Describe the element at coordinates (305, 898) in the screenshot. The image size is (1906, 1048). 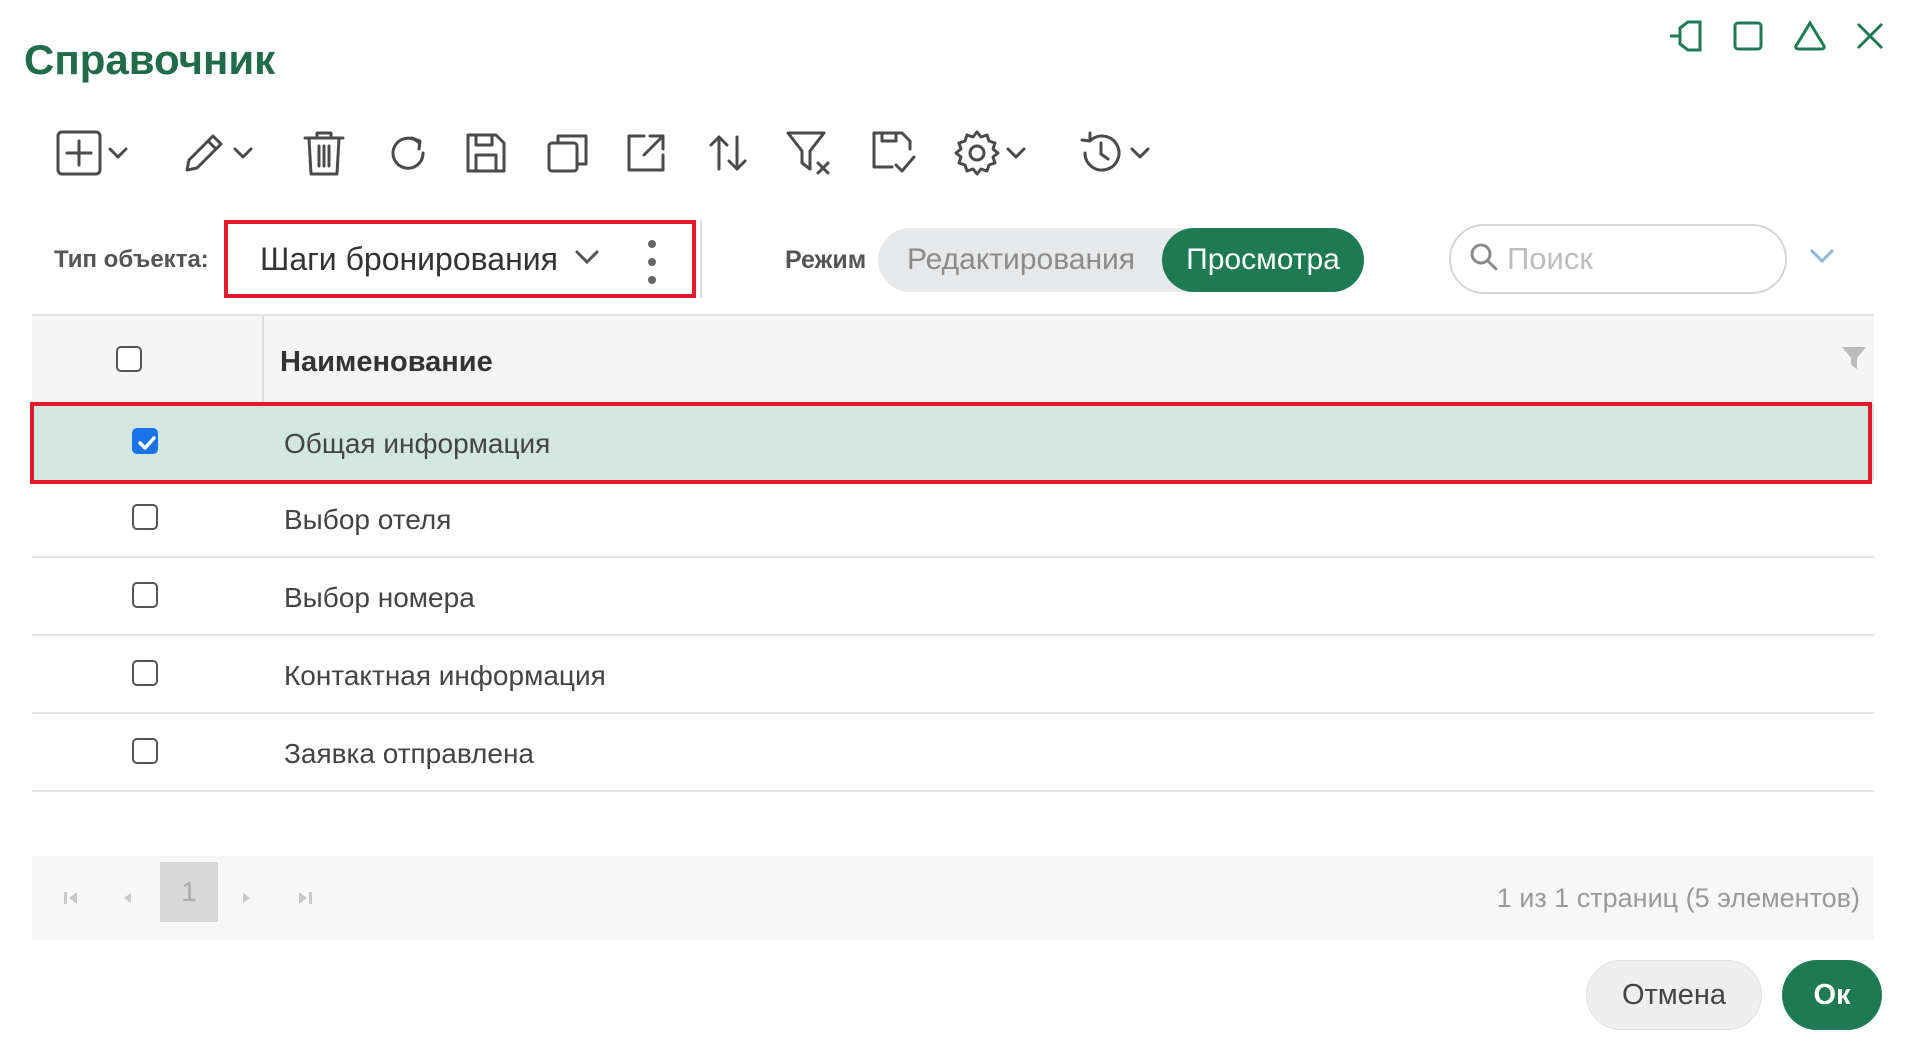
I see `last-page-icon` at that location.